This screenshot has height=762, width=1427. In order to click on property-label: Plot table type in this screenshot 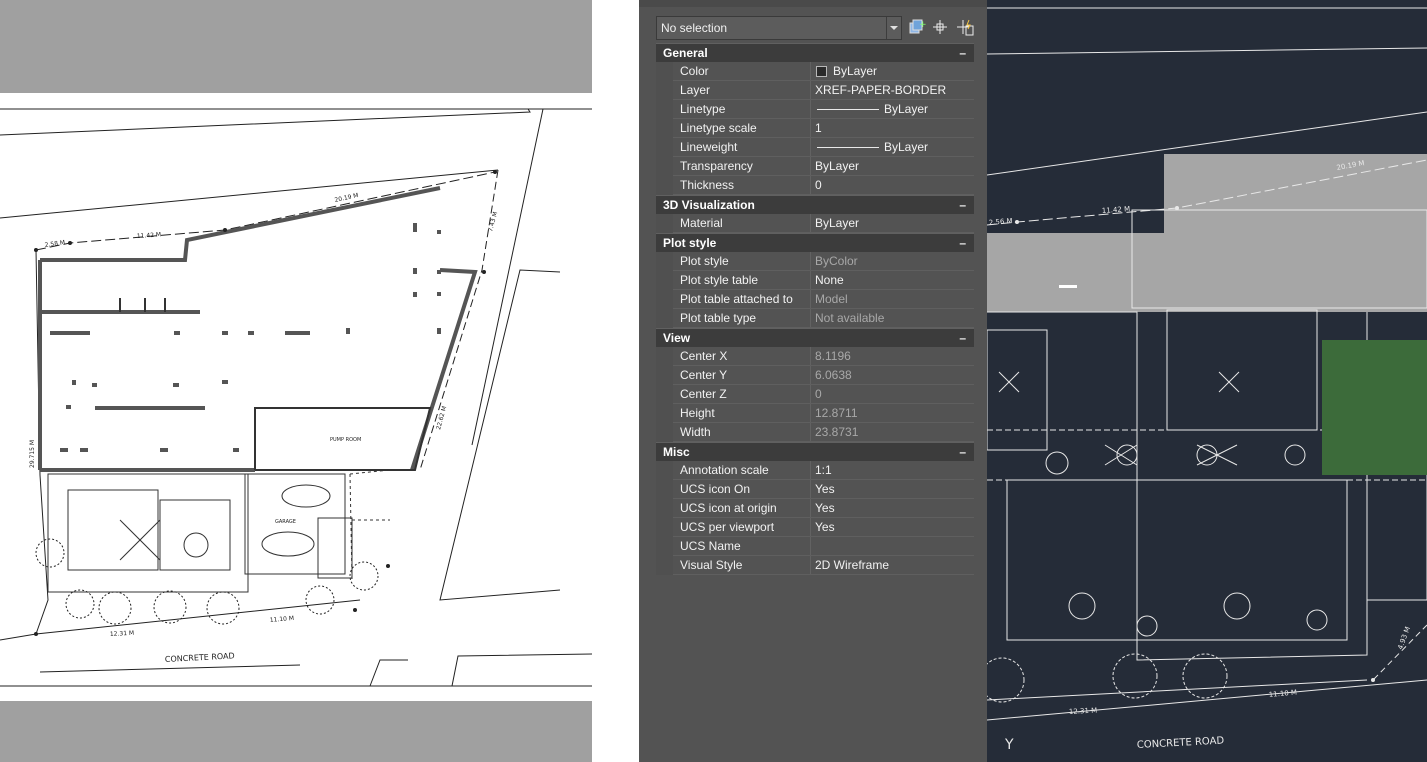, I will do `click(718, 318)`.